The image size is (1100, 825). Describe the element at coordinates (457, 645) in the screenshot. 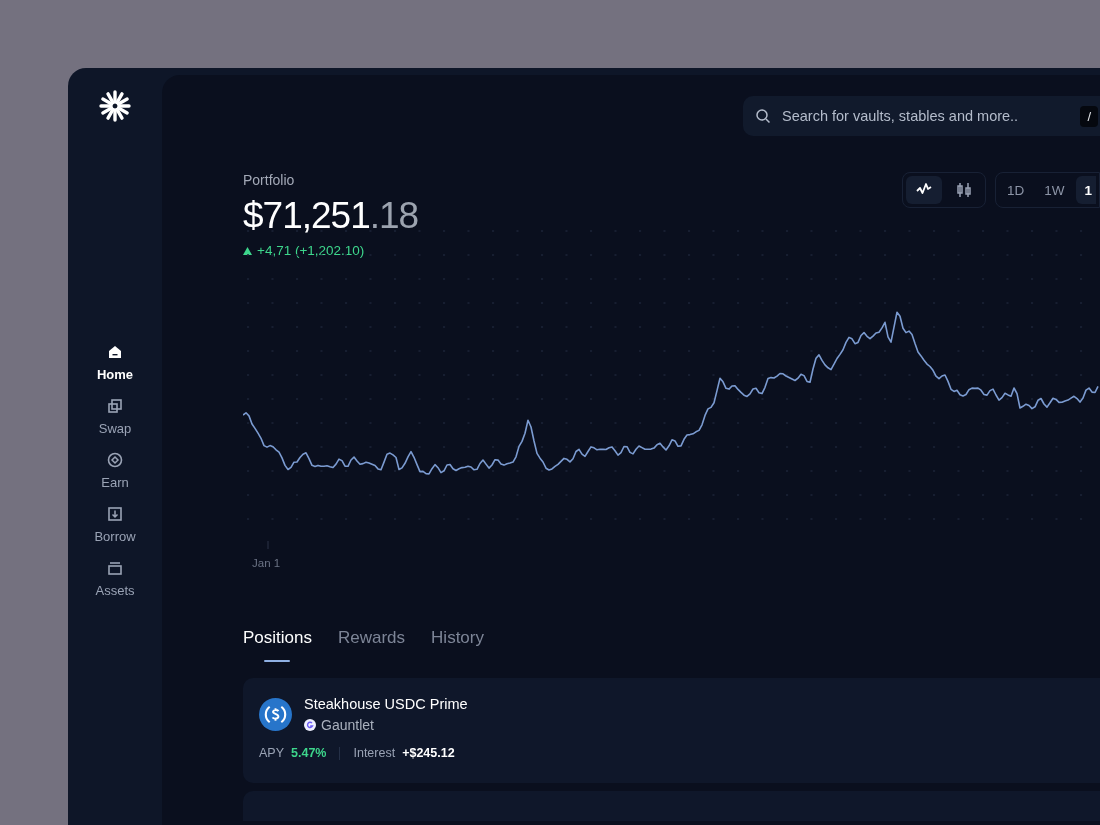

I see `tab: History` at that location.